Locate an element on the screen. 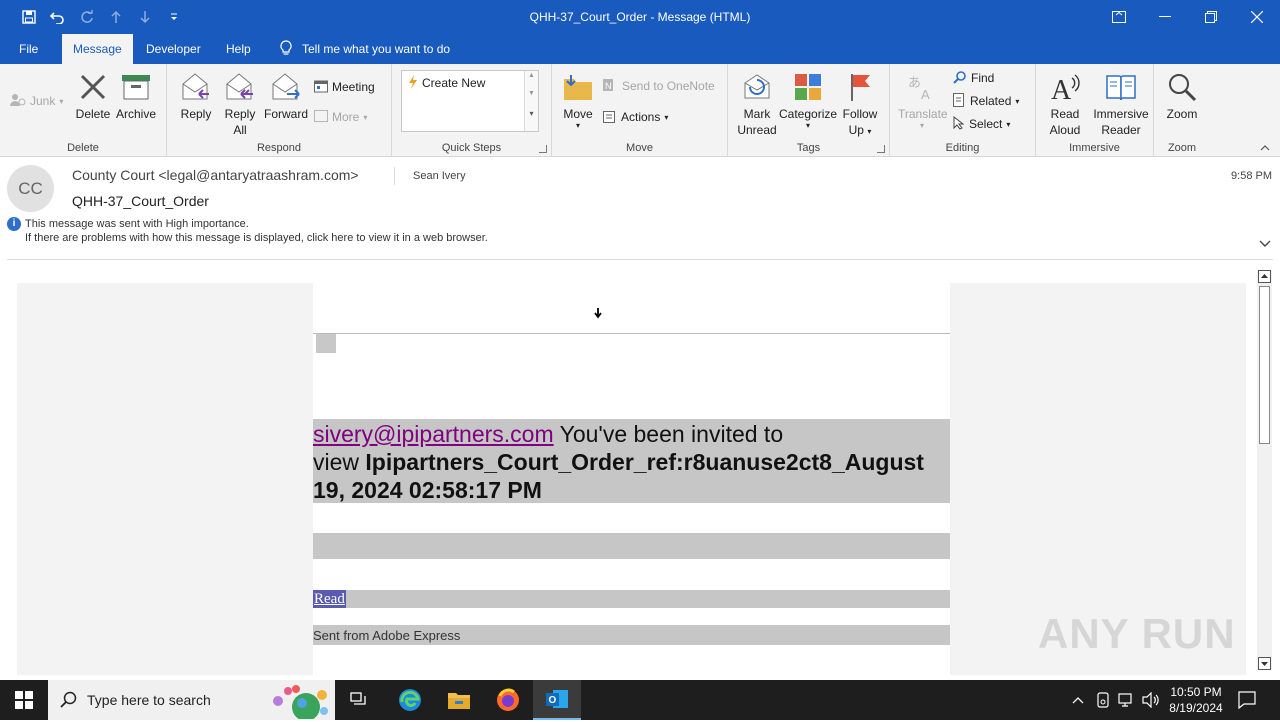  tell-me-search: Tell me what you want to do is located at coordinates (365, 49).